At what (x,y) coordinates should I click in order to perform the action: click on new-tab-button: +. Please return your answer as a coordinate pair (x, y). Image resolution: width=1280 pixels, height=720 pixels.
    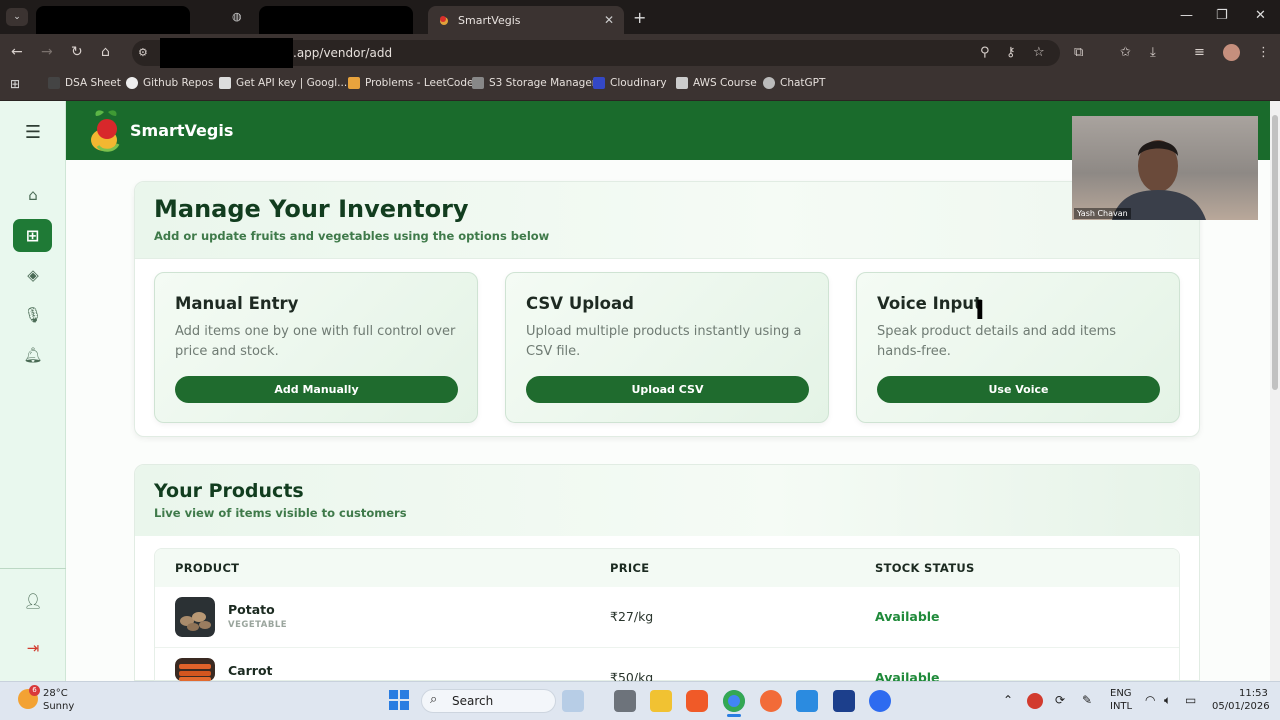
    Looking at the image, I should click on (639, 17).